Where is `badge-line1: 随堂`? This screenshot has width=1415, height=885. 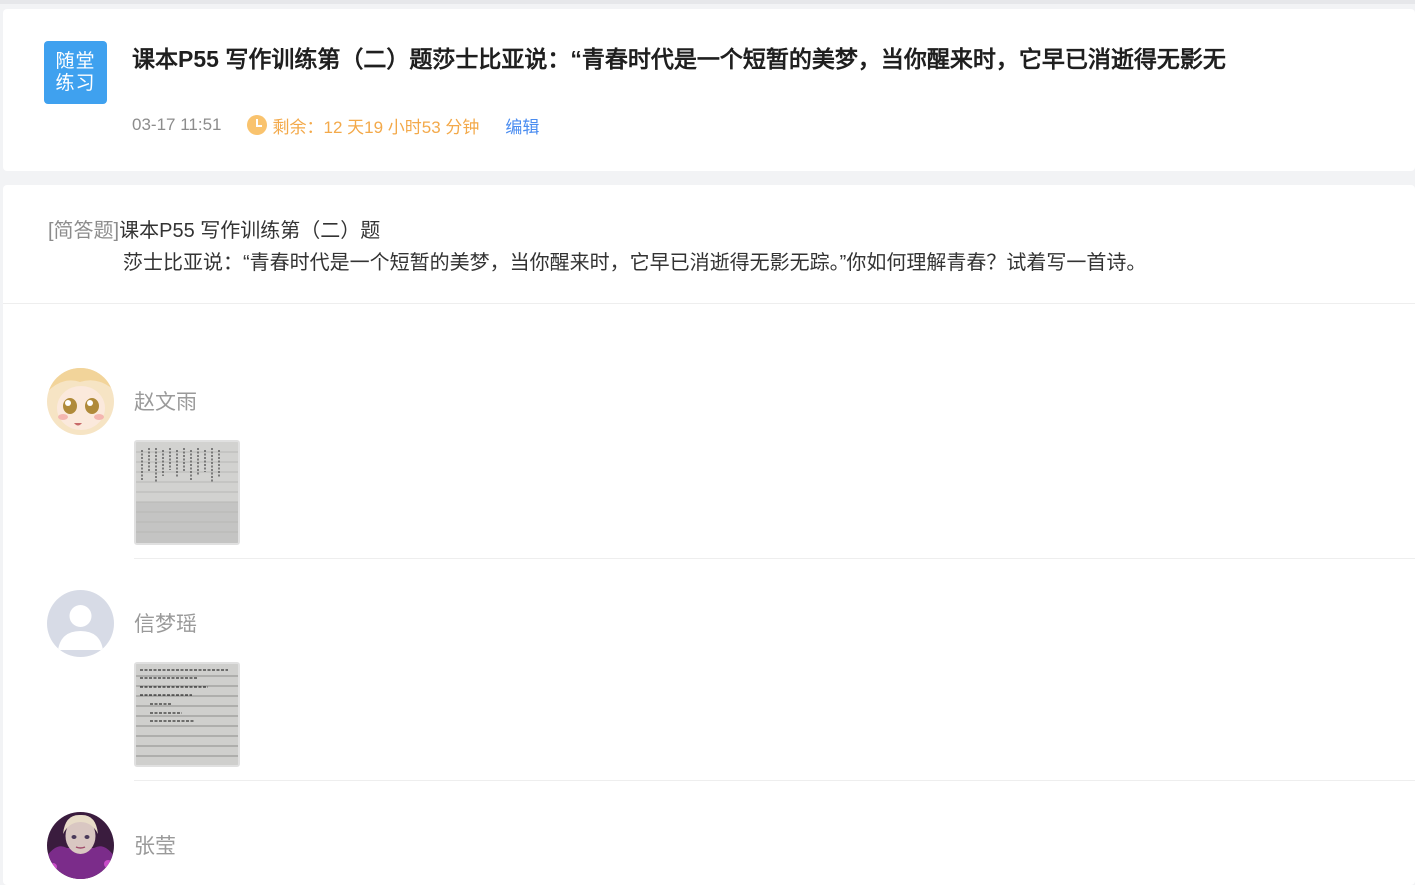 badge-line1: 随堂 is located at coordinates (75, 61).